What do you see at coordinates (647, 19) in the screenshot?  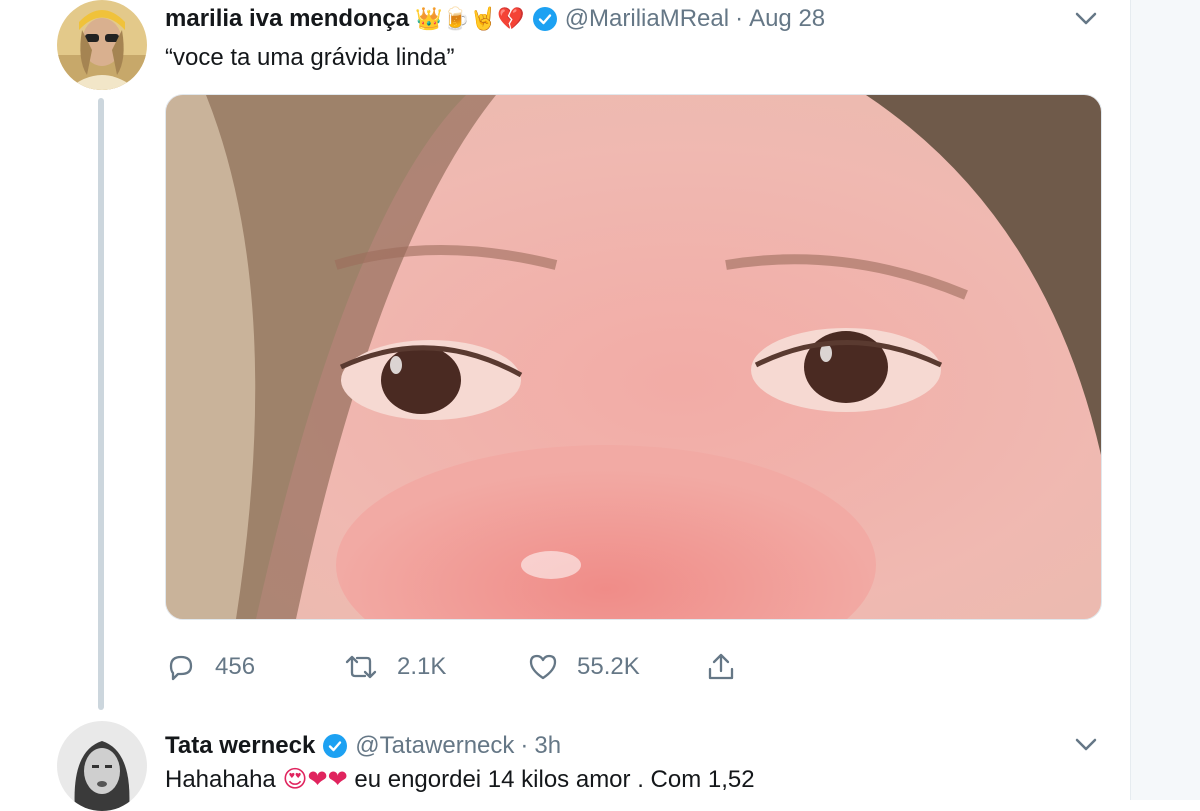 I see `handle: @MariliaMReal` at bounding box center [647, 19].